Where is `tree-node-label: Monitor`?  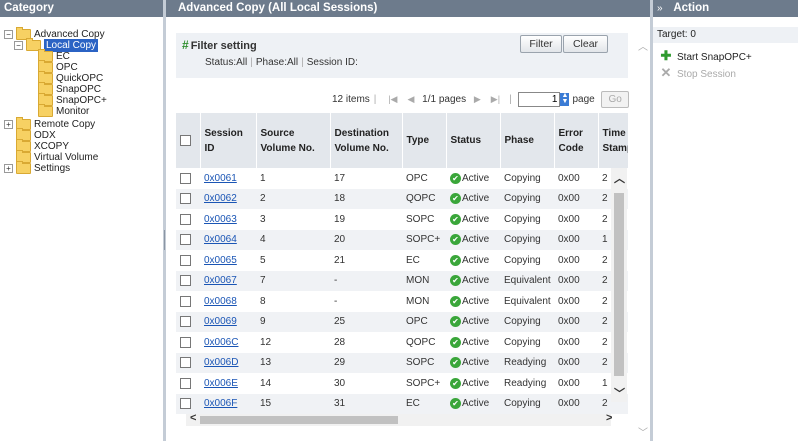 tree-node-label: Monitor is located at coordinates (72, 111).